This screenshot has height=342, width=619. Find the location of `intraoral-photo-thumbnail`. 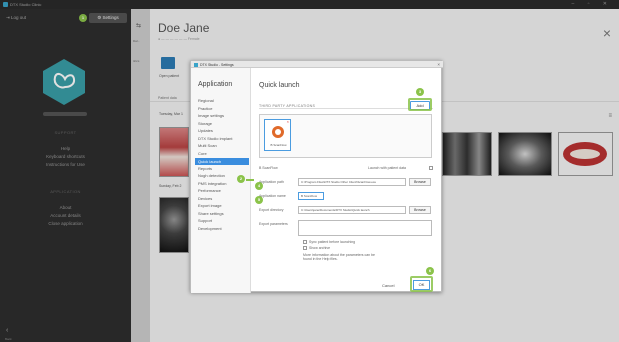

intraoral-photo-thumbnail is located at coordinates (174, 152).